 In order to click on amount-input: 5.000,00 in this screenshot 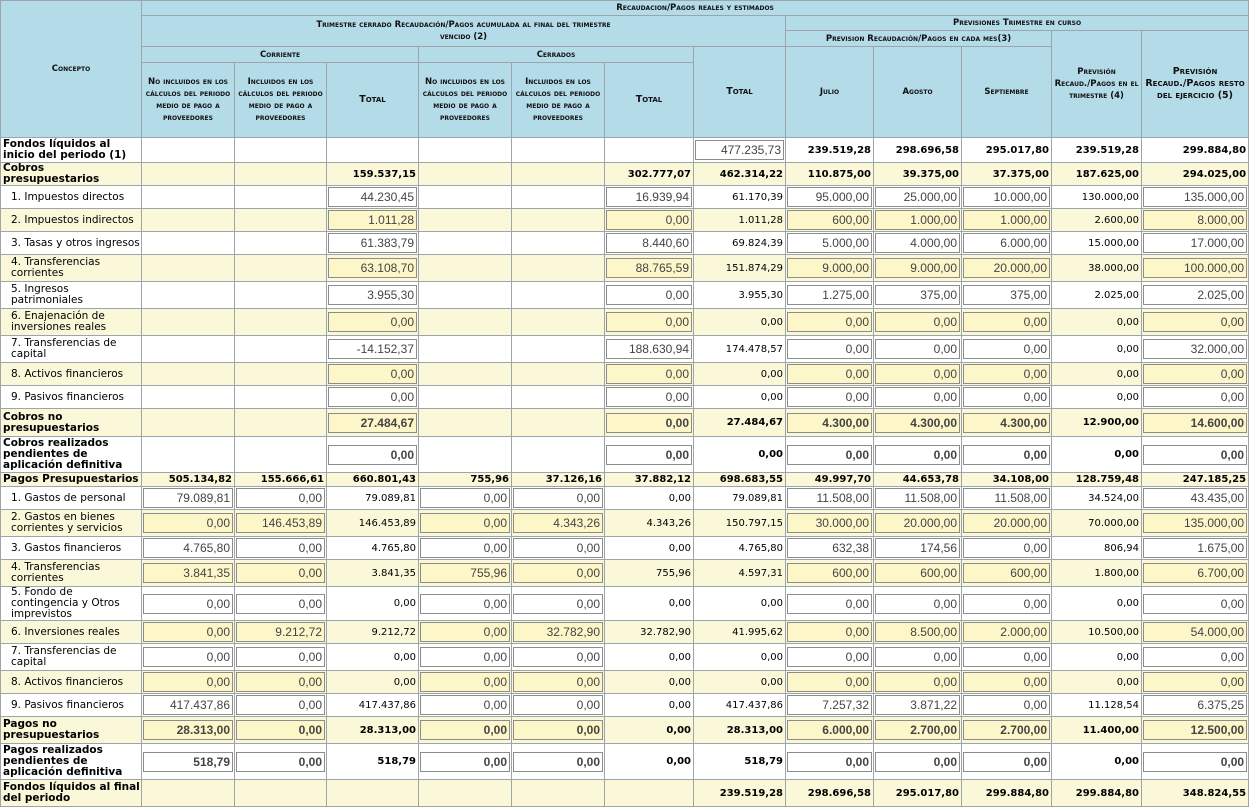, I will do `click(829, 243)`.